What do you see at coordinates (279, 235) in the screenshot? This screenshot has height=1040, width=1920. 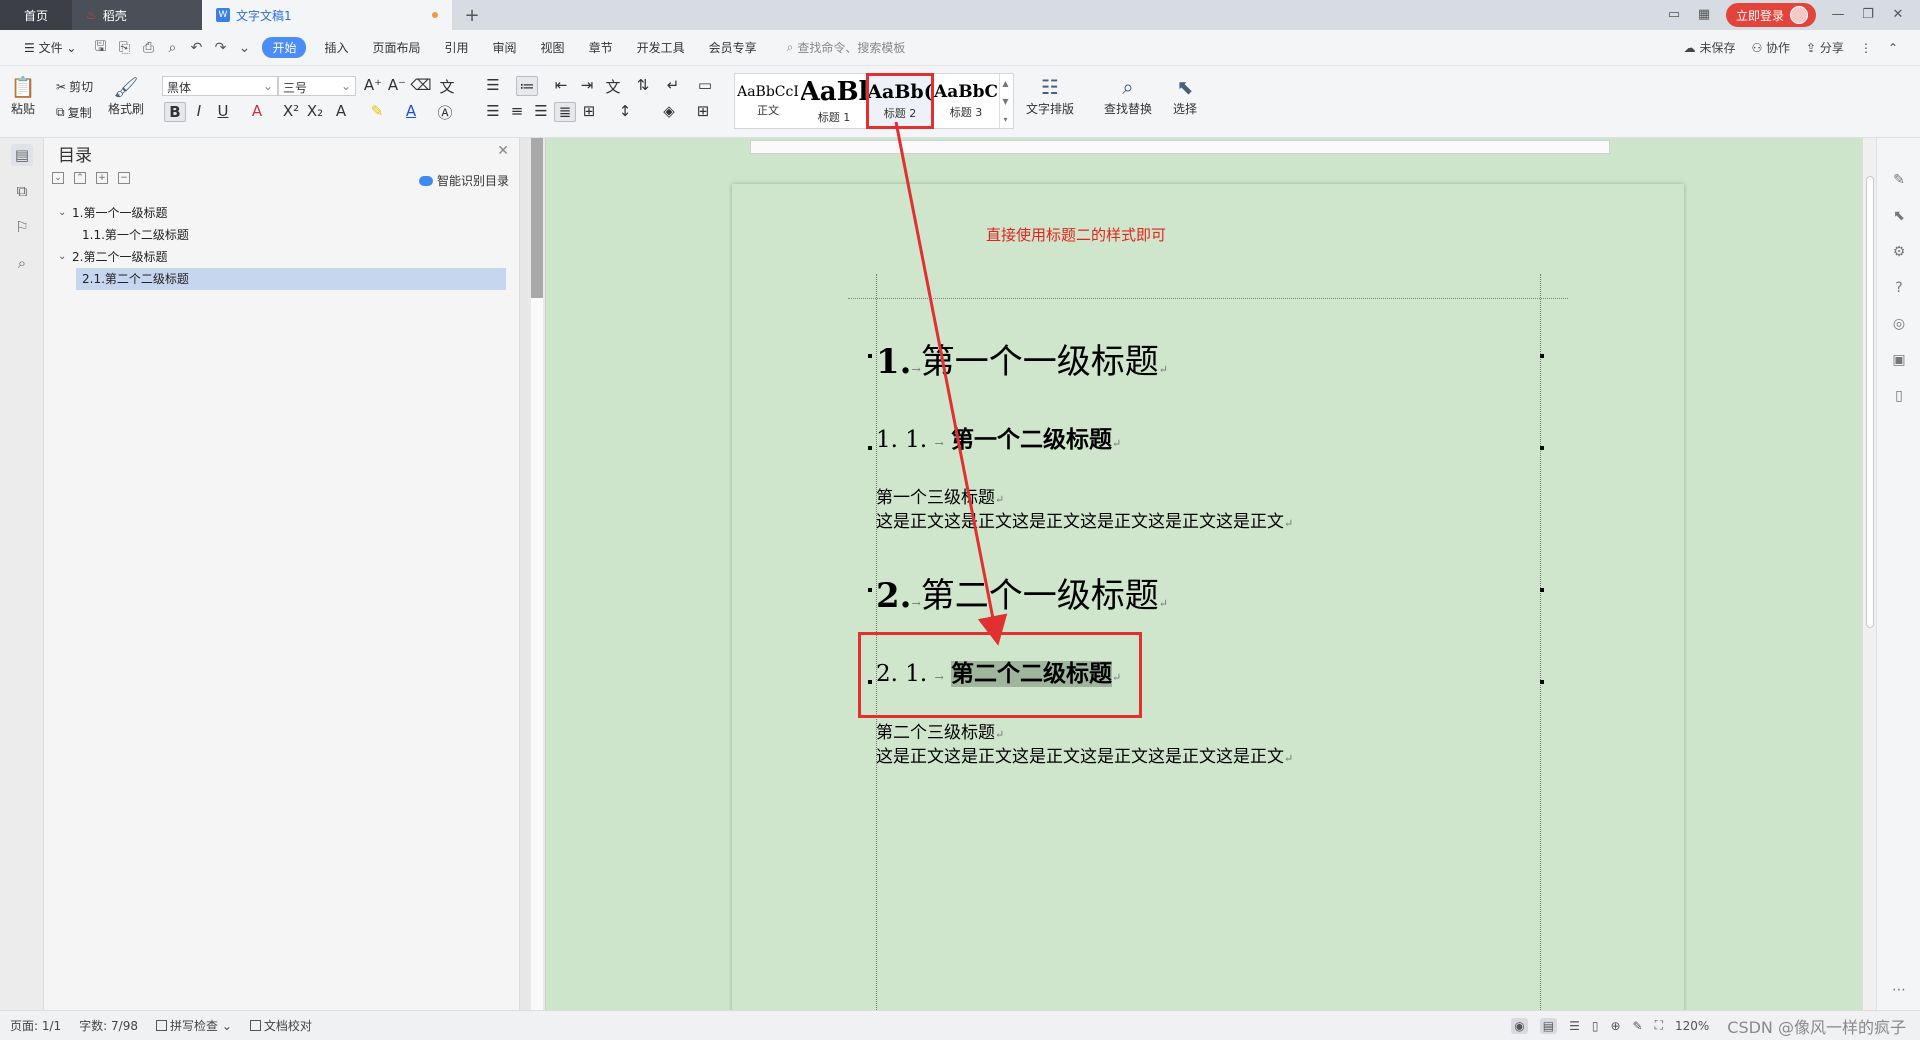 I see `toc-item: 1.1.第一个二级标题` at bounding box center [279, 235].